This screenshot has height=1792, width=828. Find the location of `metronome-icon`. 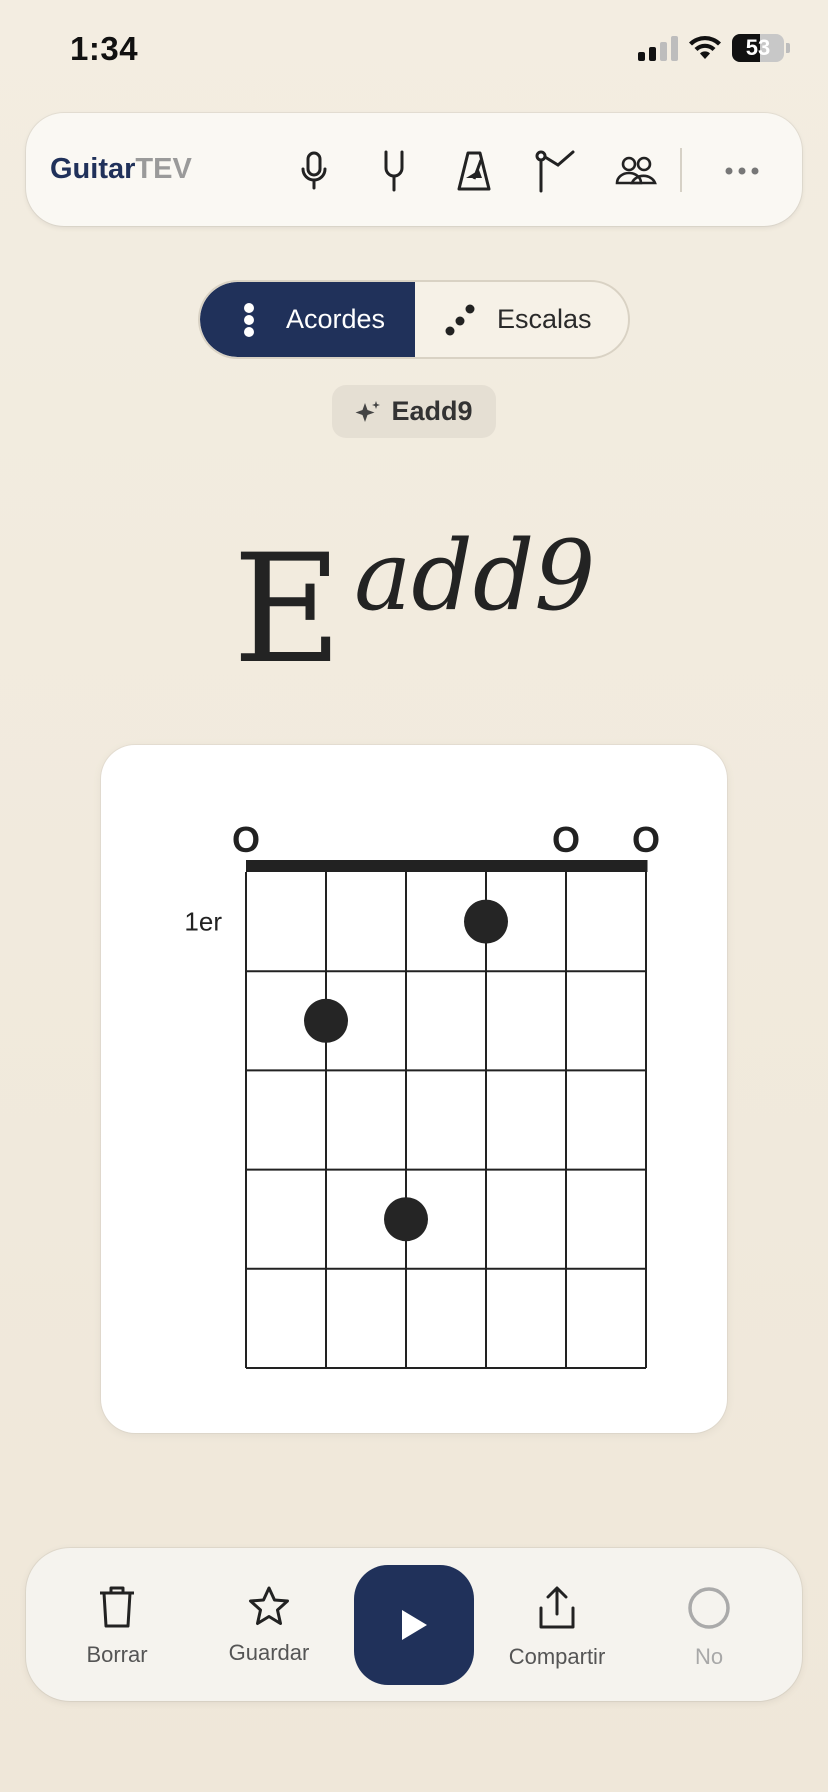

metronome-icon is located at coordinates (474, 171).